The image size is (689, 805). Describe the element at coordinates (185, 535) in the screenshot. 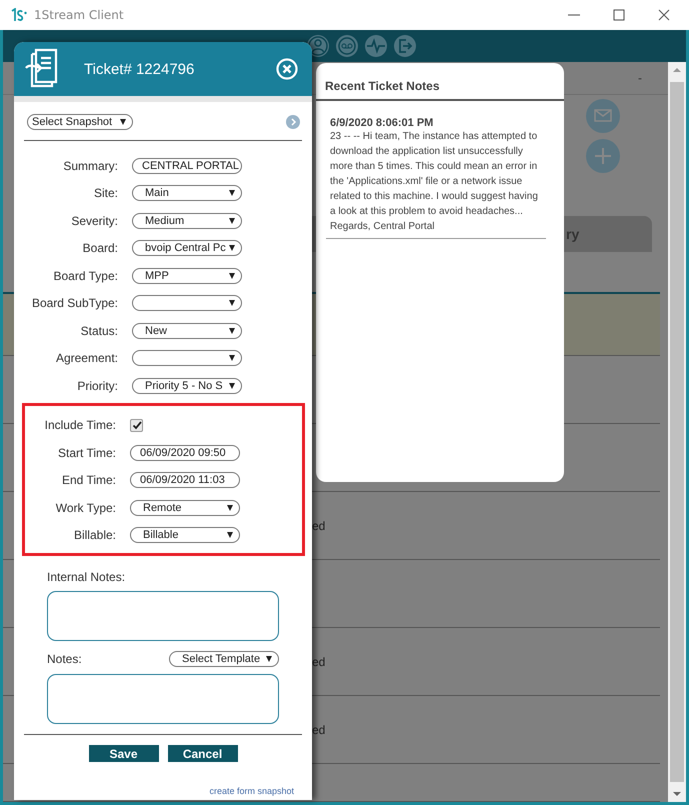

I see `dropdown: Billable` at that location.